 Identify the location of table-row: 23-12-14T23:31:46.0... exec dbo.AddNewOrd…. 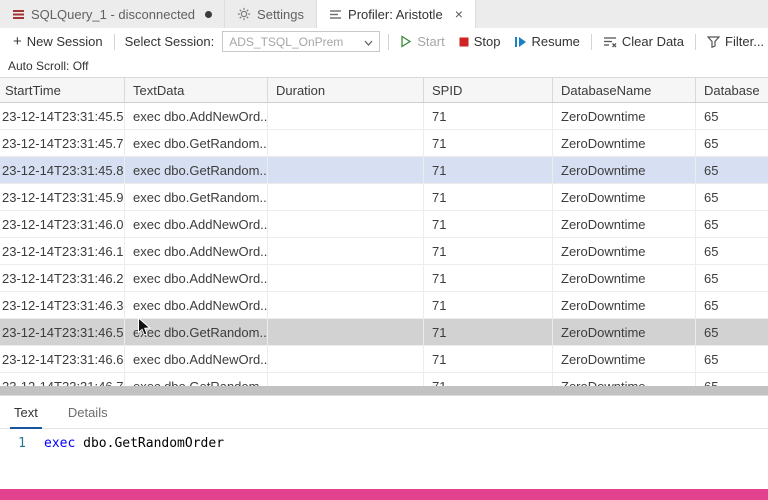
(384, 224).